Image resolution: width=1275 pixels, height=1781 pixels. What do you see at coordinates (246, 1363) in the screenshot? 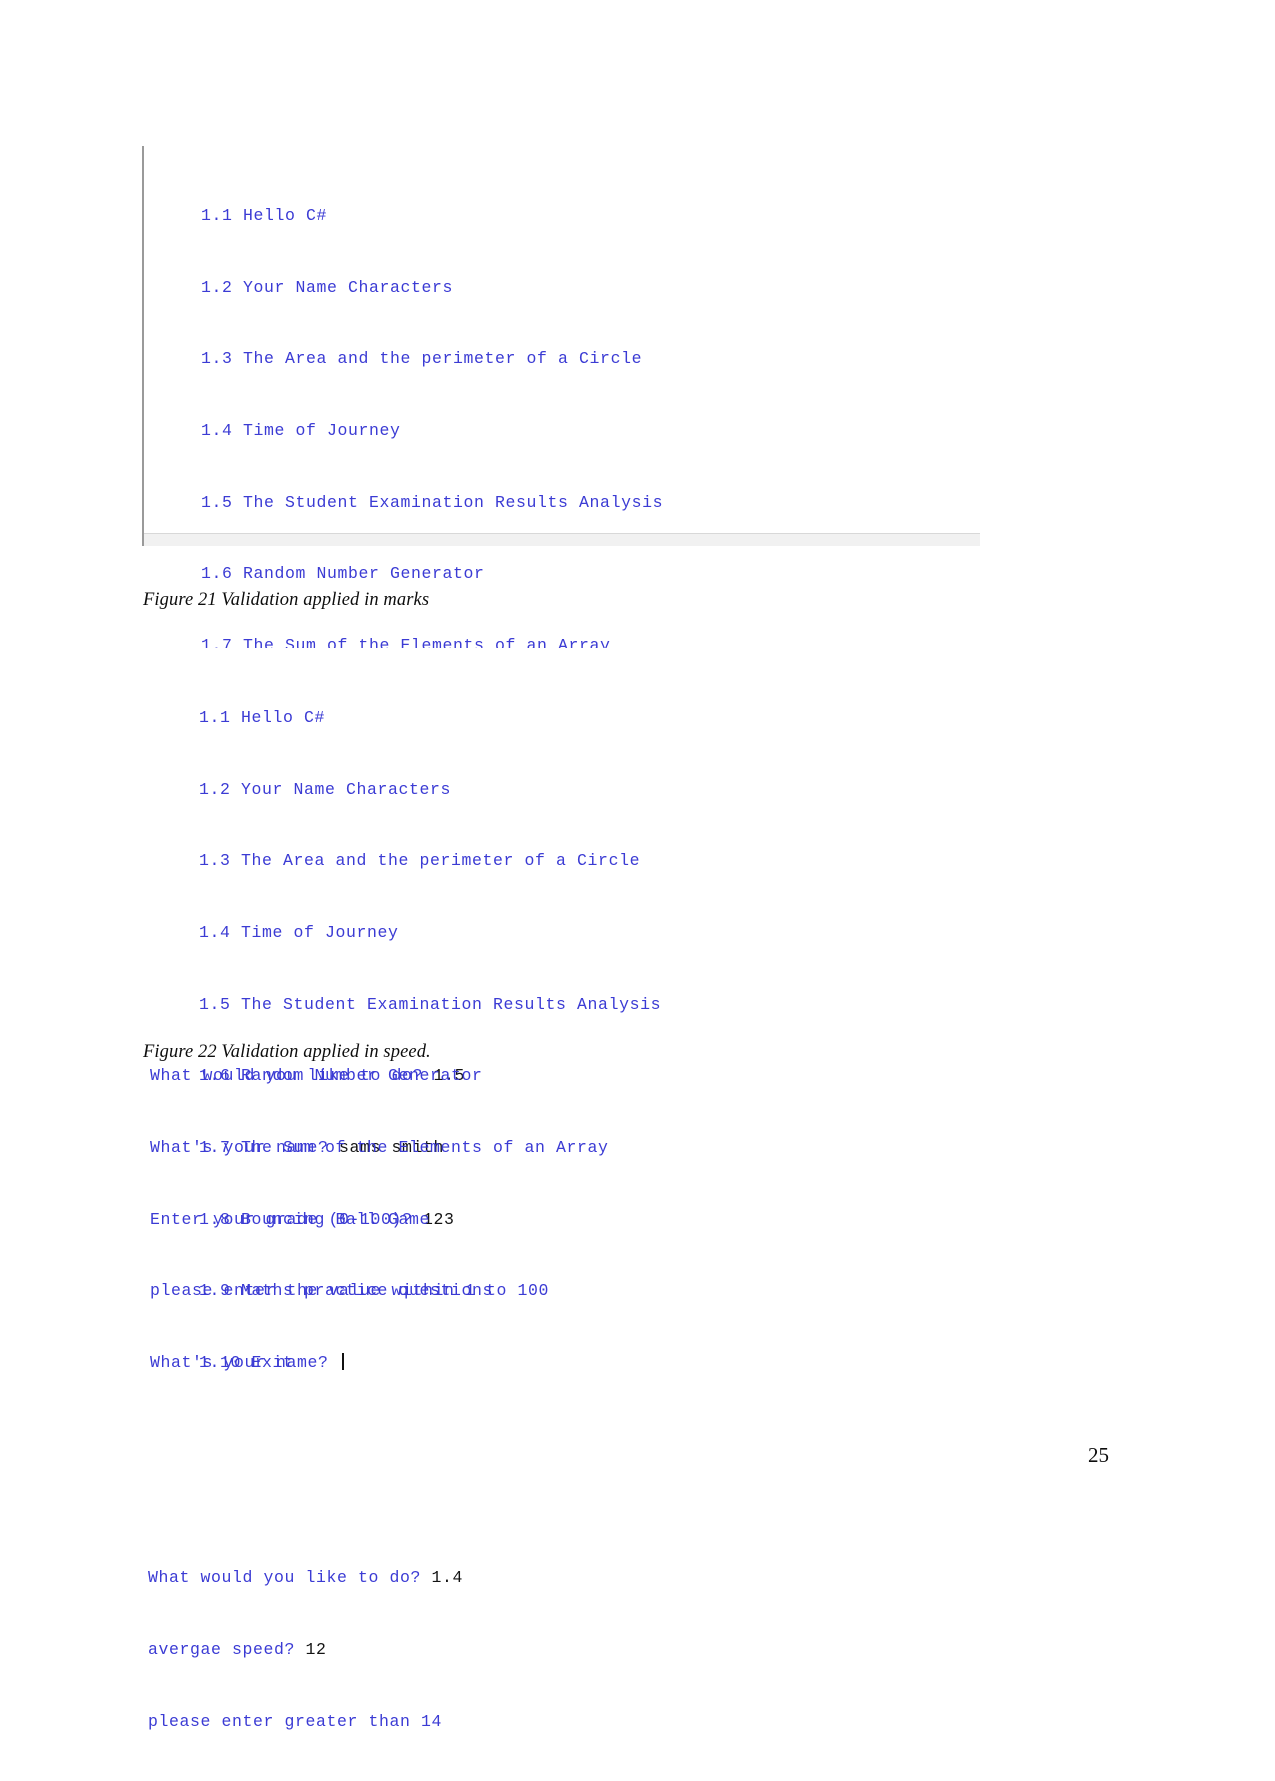
I see `menu-item-label: 1.10 Exit` at bounding box center [246, 1363].